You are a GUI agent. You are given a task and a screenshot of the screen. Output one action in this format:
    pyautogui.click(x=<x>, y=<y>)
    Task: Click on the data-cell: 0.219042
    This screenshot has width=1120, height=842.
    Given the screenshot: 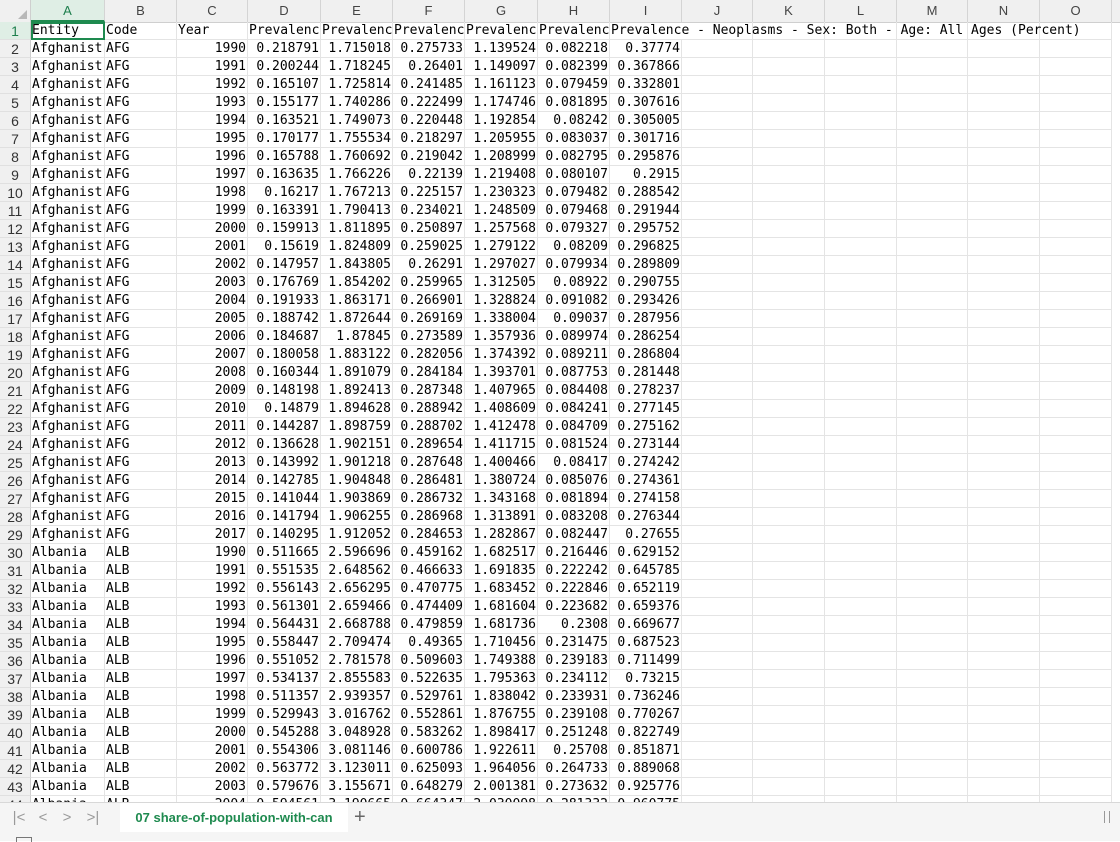 What is the action you would take?
    pyautogui.click(x=429, y=157)
    